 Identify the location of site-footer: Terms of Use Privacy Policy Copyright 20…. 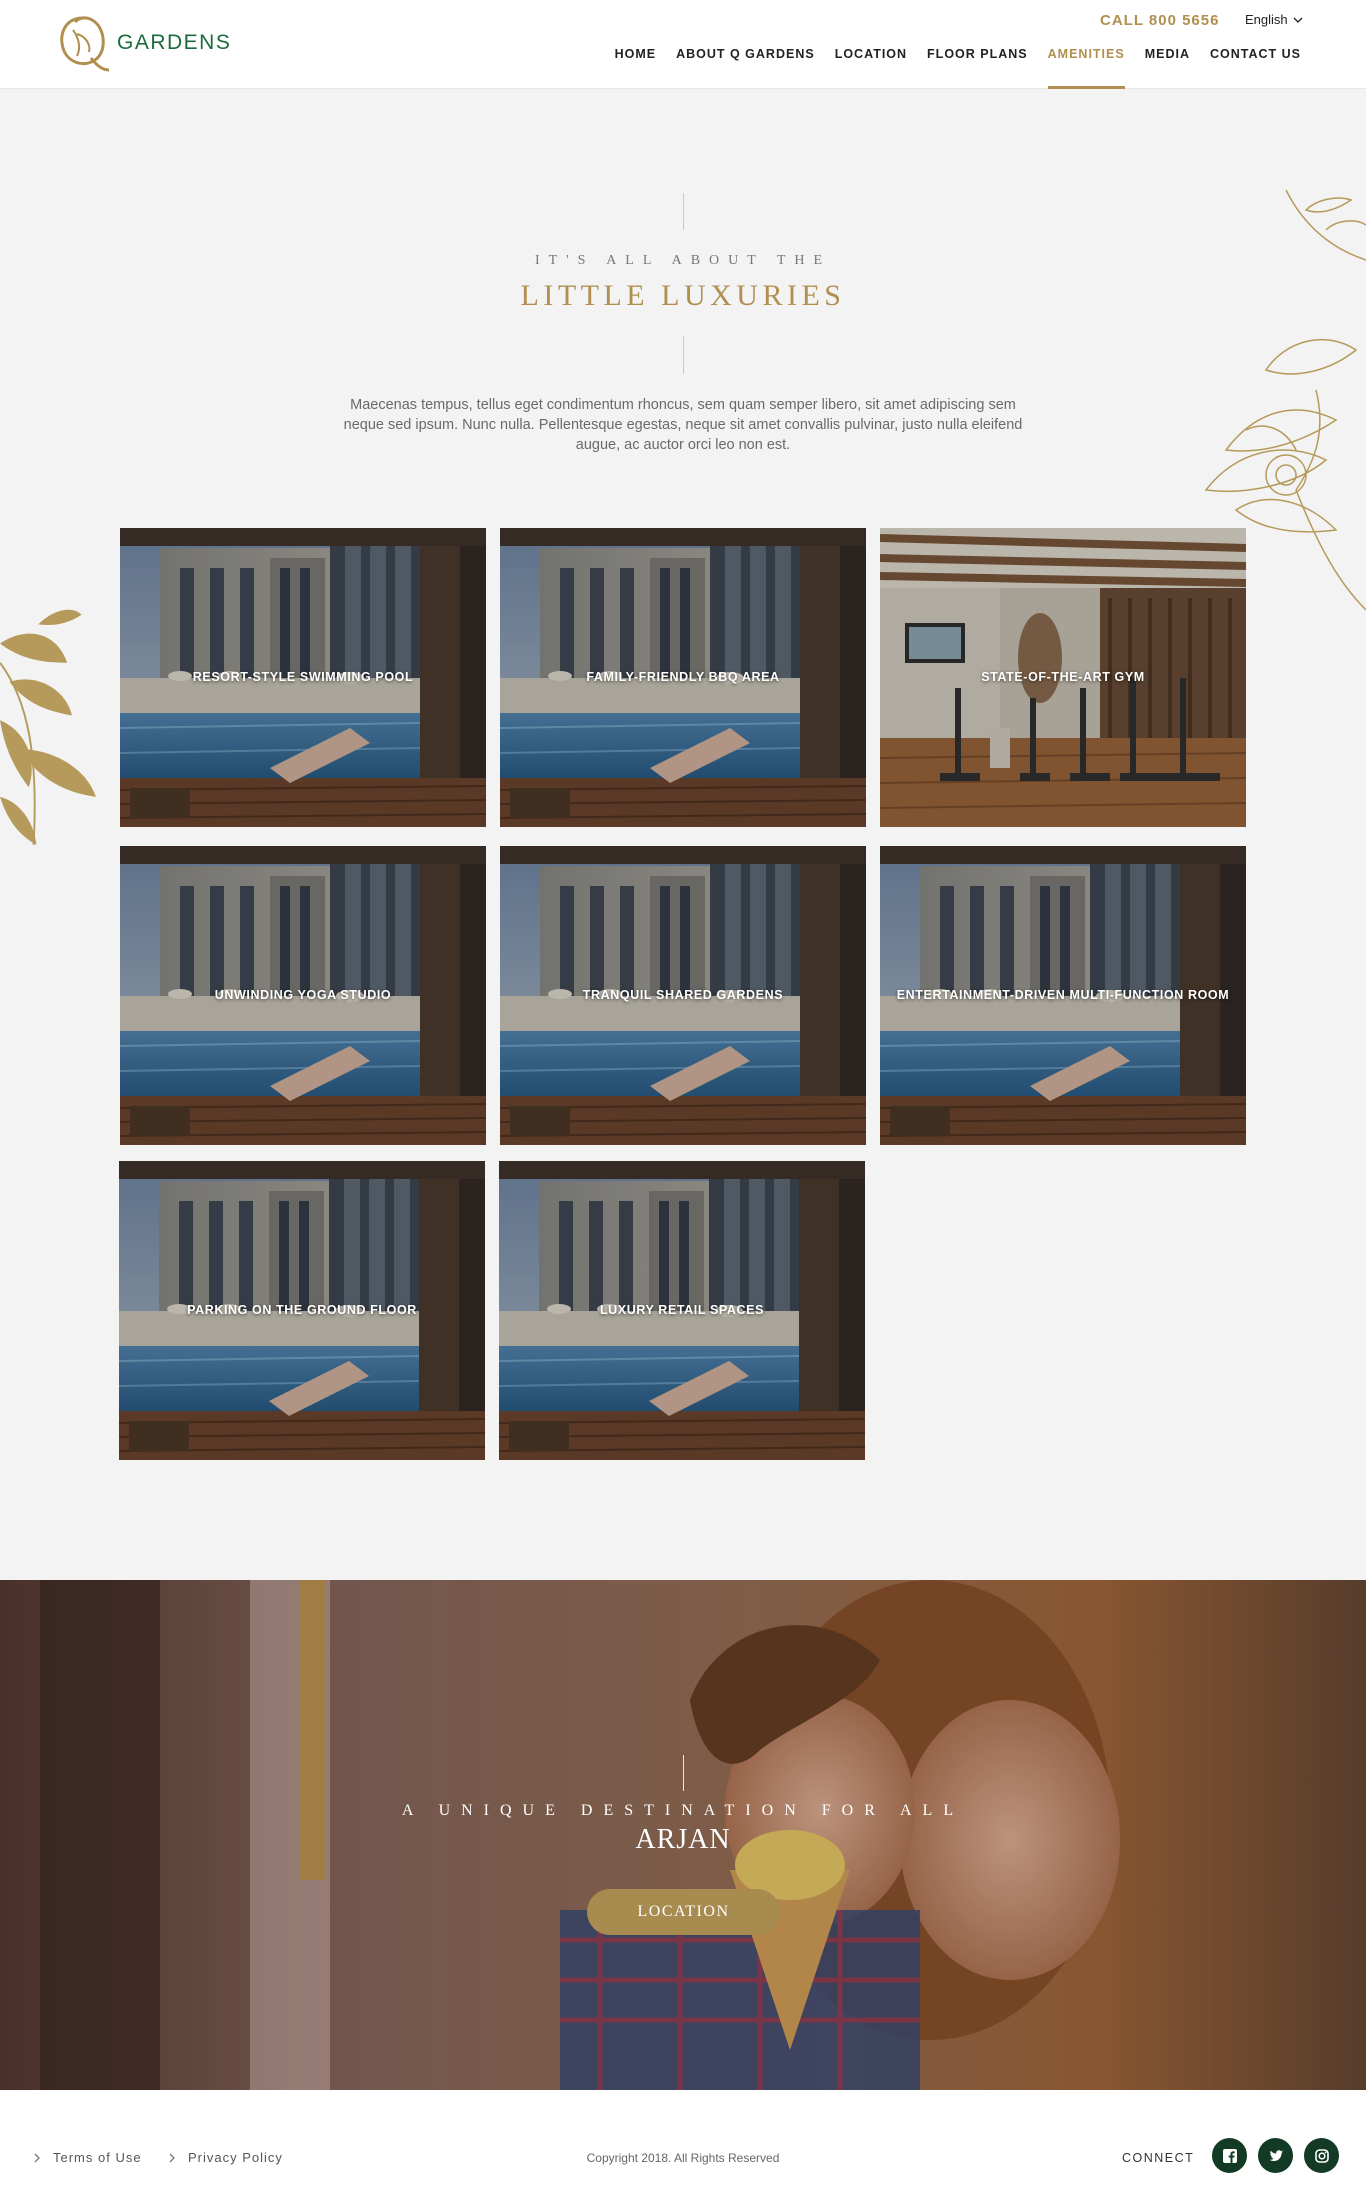
(683, 2143).